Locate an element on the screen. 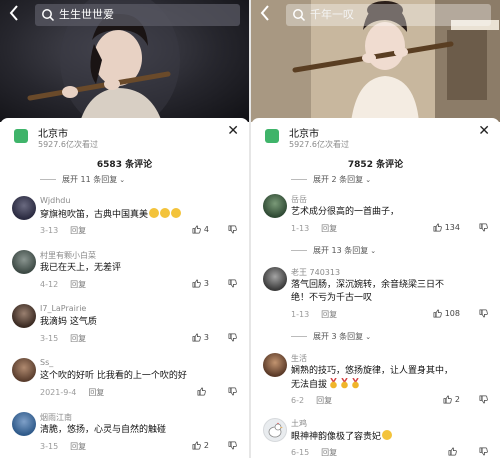  comment-username: 生活 is located at coordinates (299, 358).